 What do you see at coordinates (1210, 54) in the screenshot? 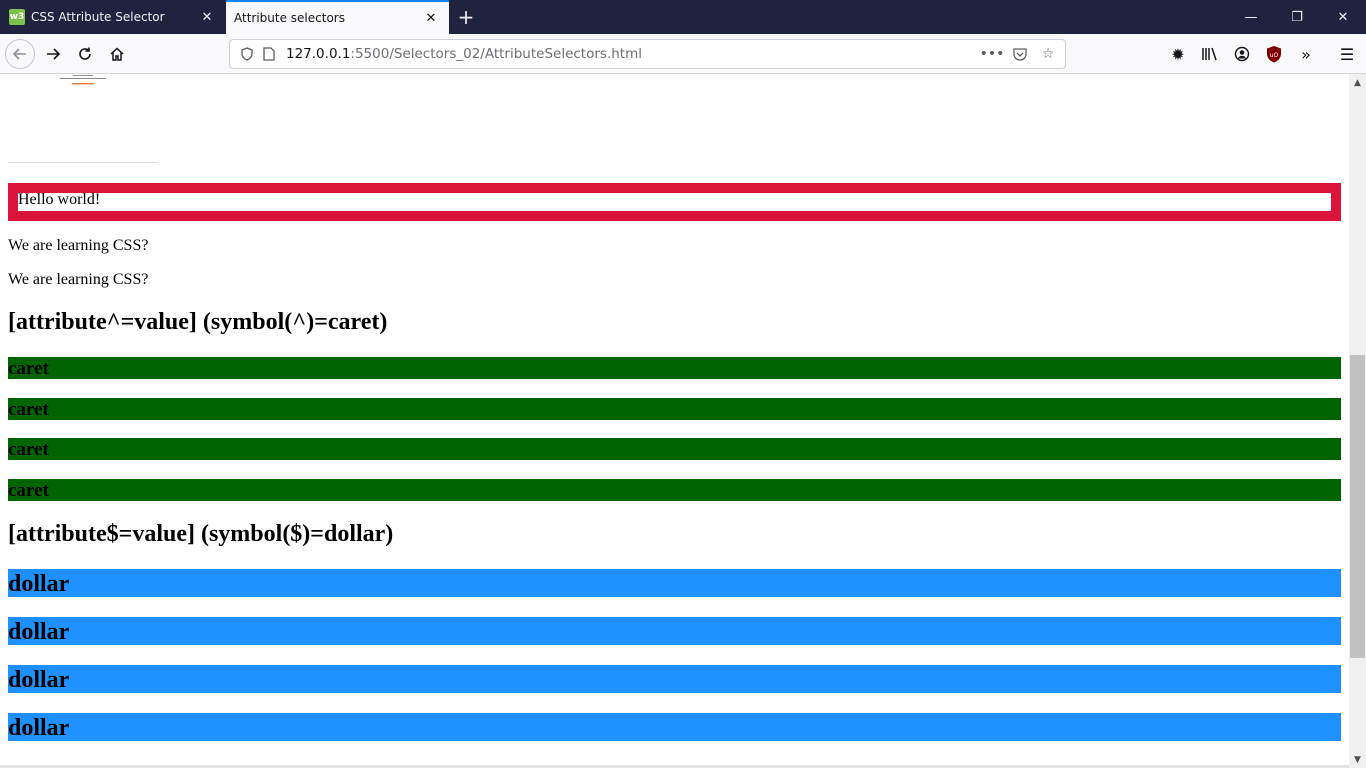
I see `library-icon` at bounding box center [1210, 54].